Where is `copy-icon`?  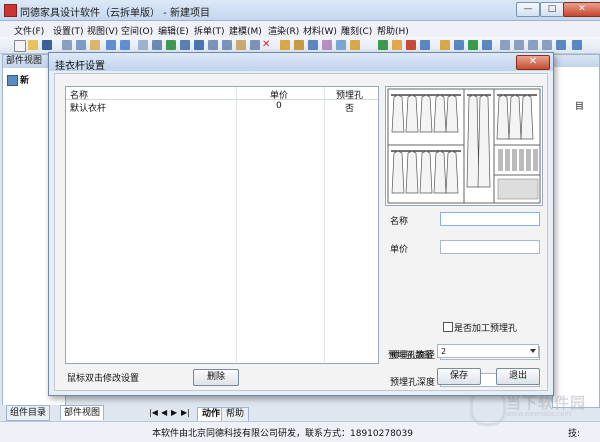
copy-icon is located at coordinates (81, 45).